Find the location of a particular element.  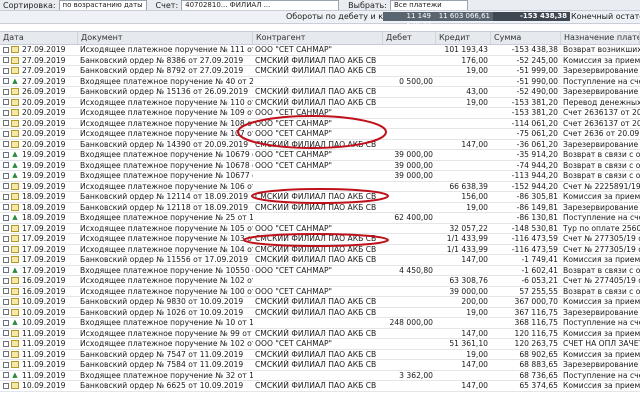

col-amount: Сумма is located at coordinates (526, 38).